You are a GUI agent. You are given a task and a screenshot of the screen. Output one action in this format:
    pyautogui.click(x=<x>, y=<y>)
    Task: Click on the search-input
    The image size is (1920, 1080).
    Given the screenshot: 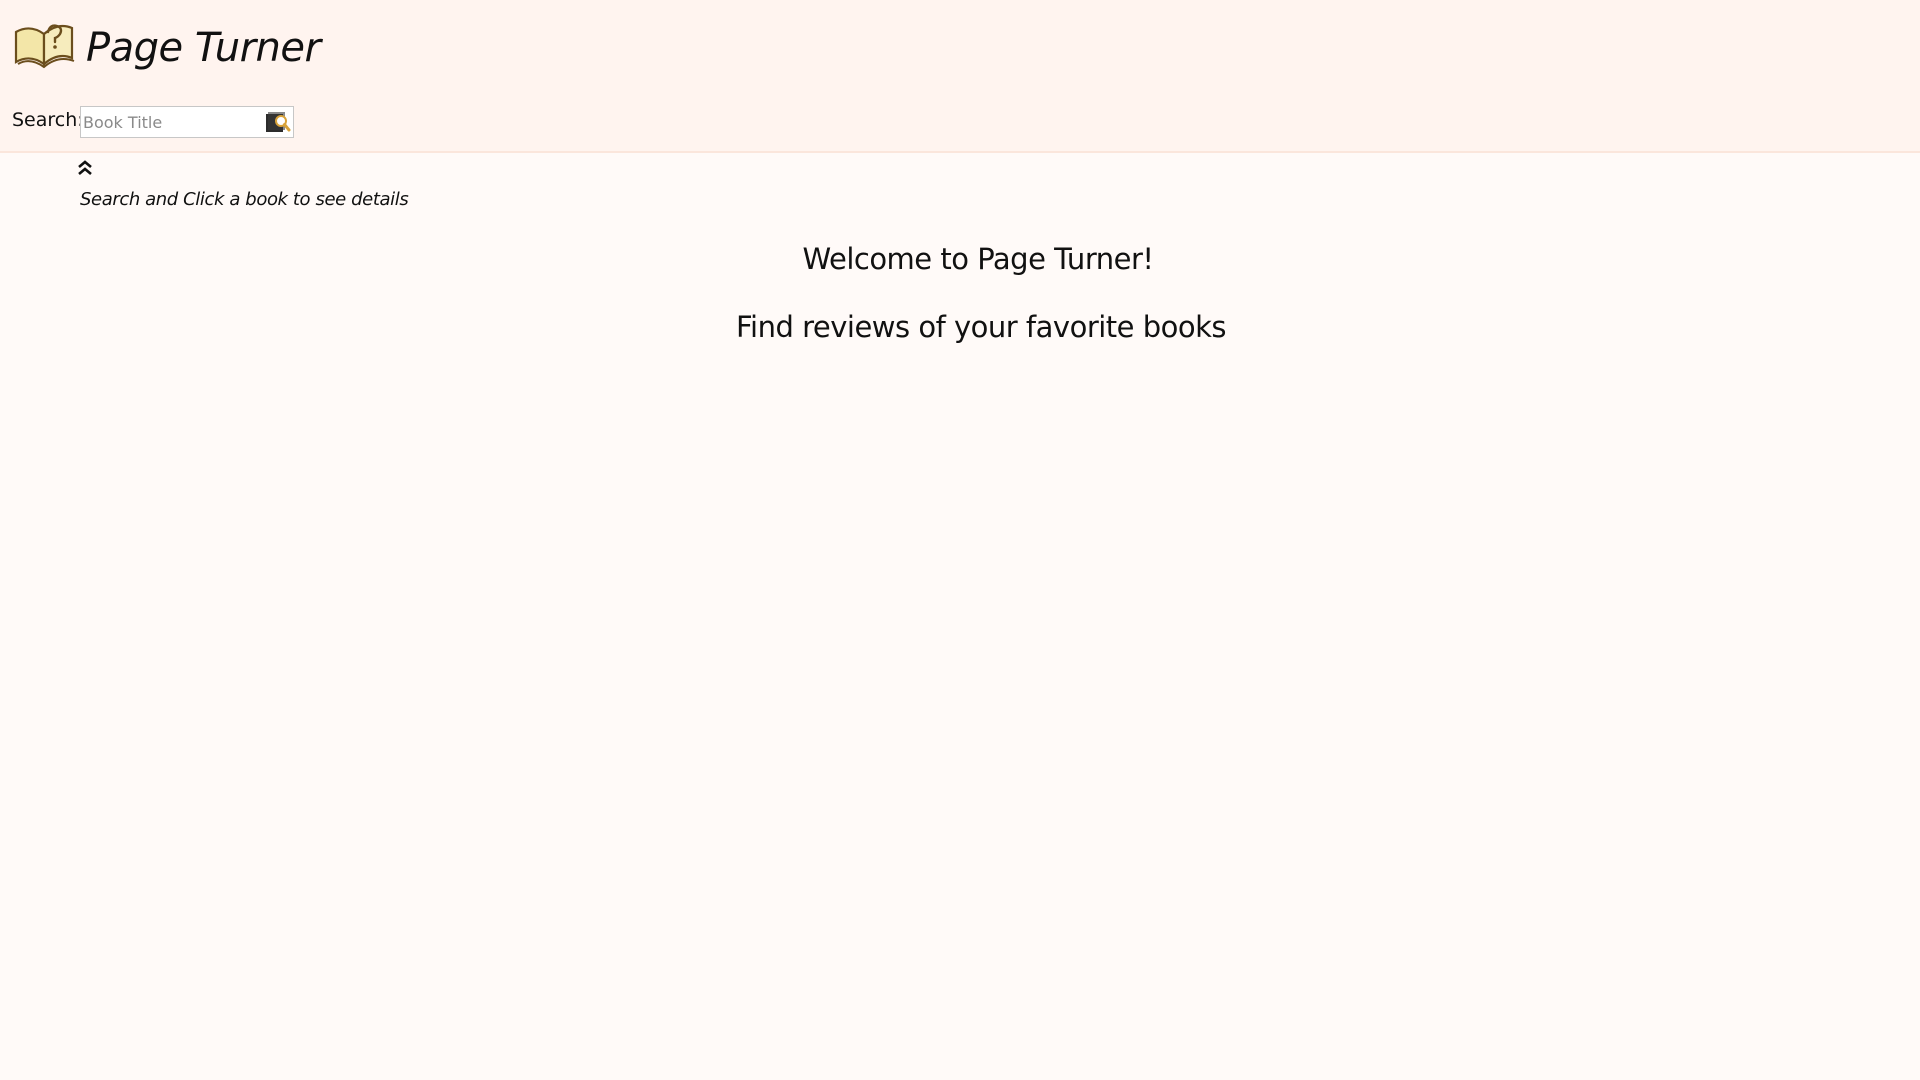 What is the action you would take?
    pyautogui.click(x=170, y=122)
    